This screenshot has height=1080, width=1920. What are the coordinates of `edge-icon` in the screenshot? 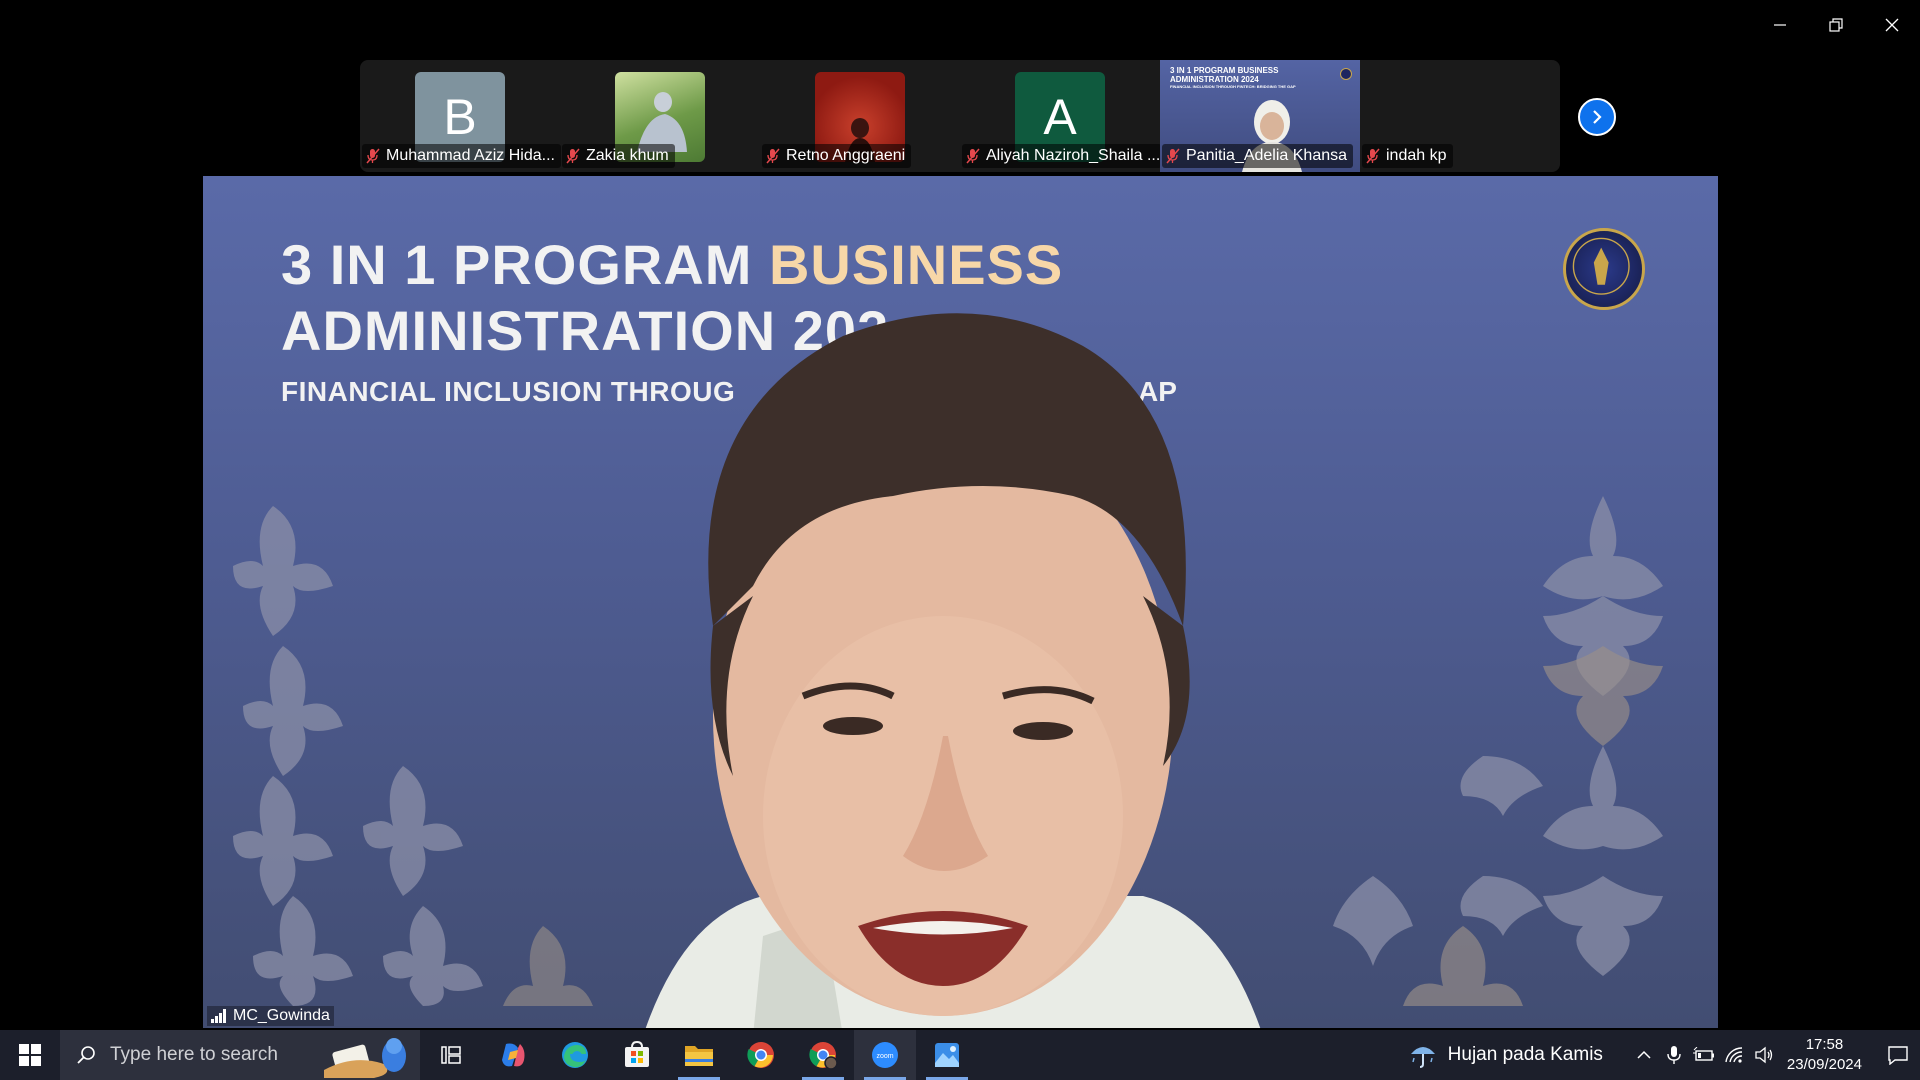 It's located at (575, 1055).